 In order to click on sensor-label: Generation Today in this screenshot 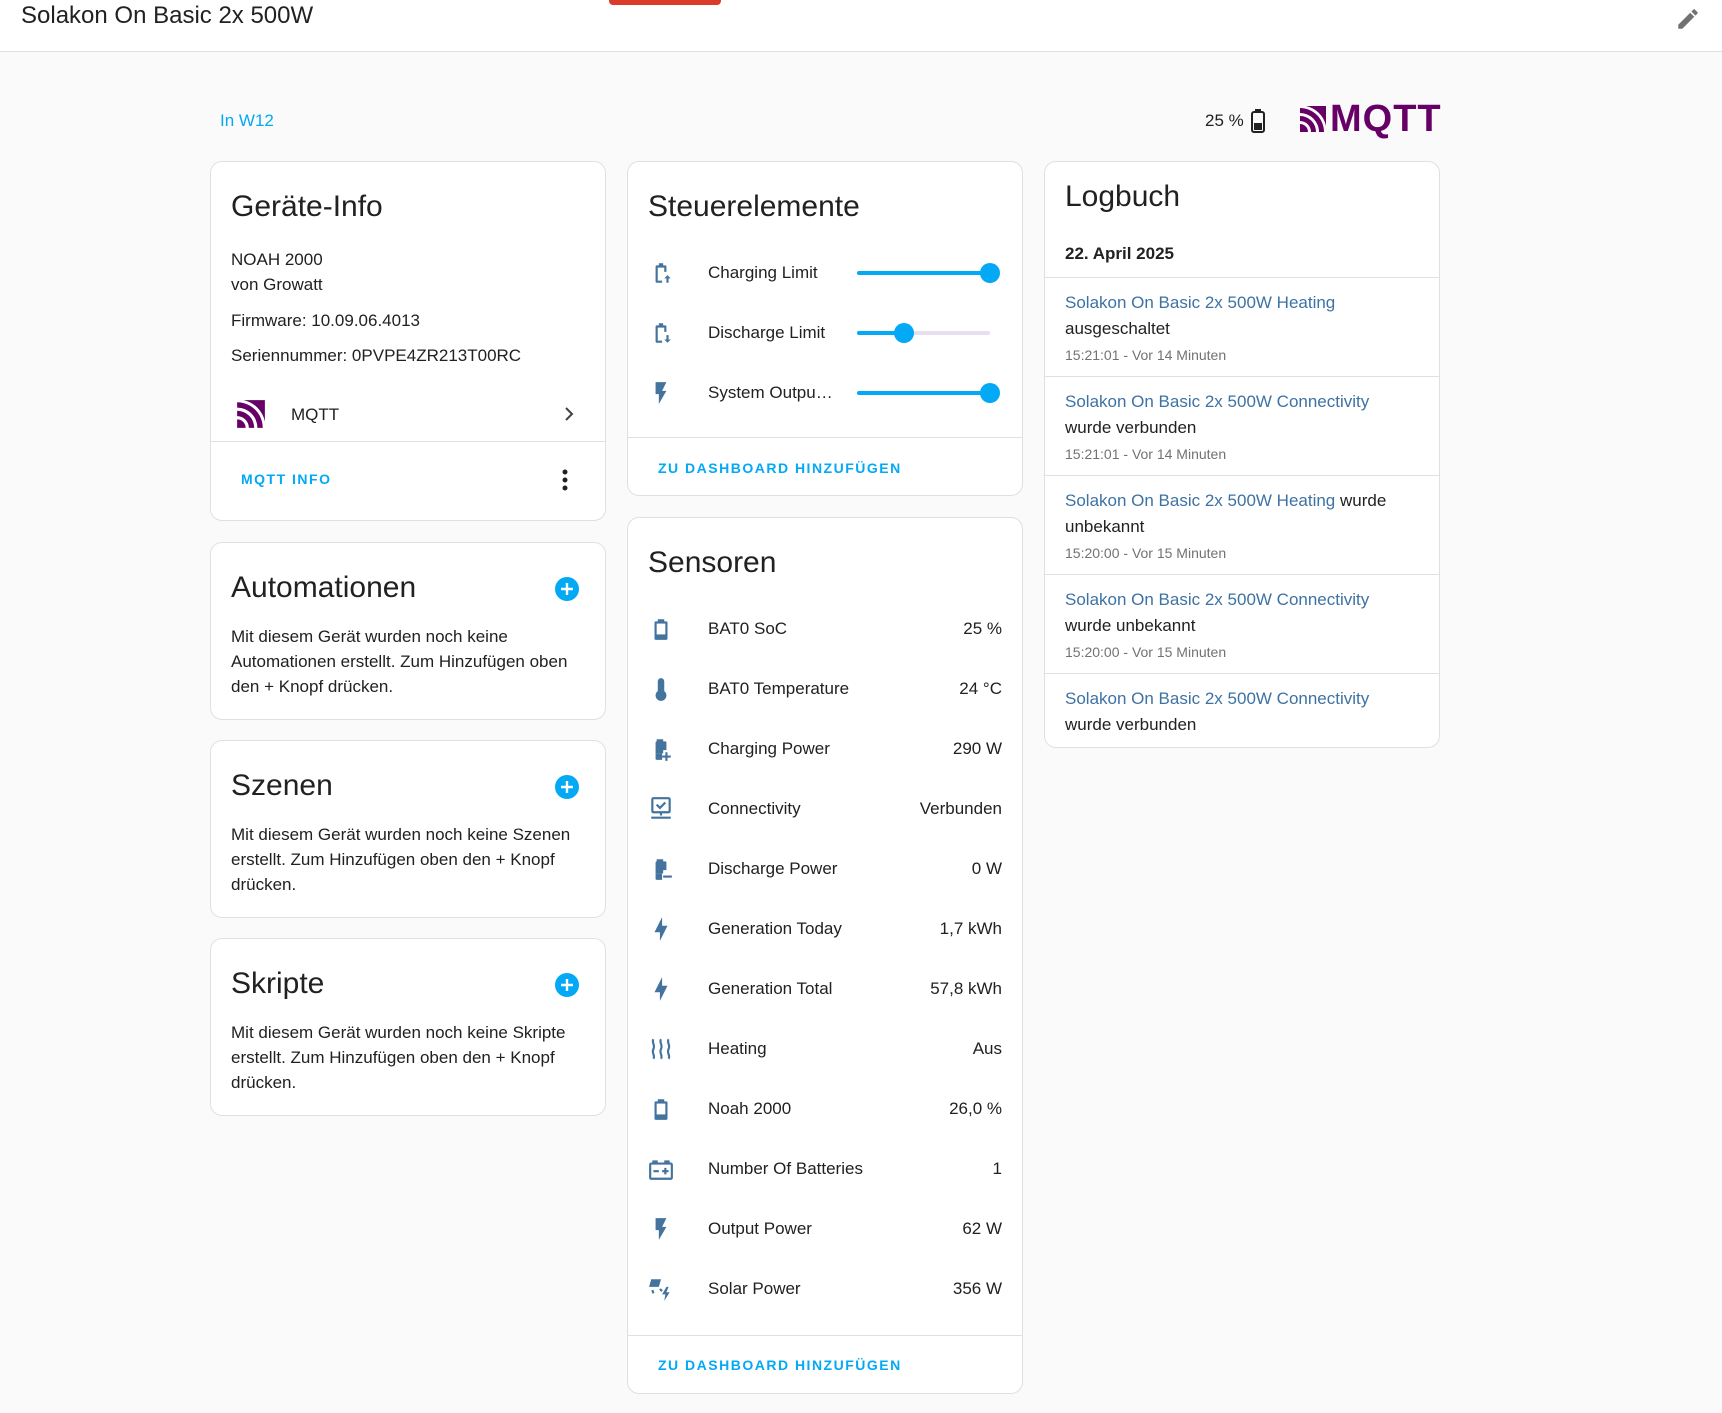, I will do `click(775, 928)`.